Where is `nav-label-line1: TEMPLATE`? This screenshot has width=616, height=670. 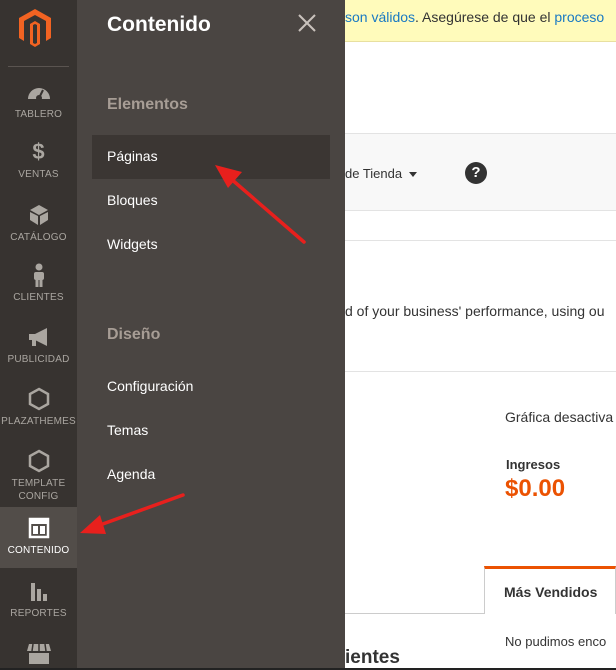 nav-label-line1: TEMPLATE is located at coordinates (38, 483).